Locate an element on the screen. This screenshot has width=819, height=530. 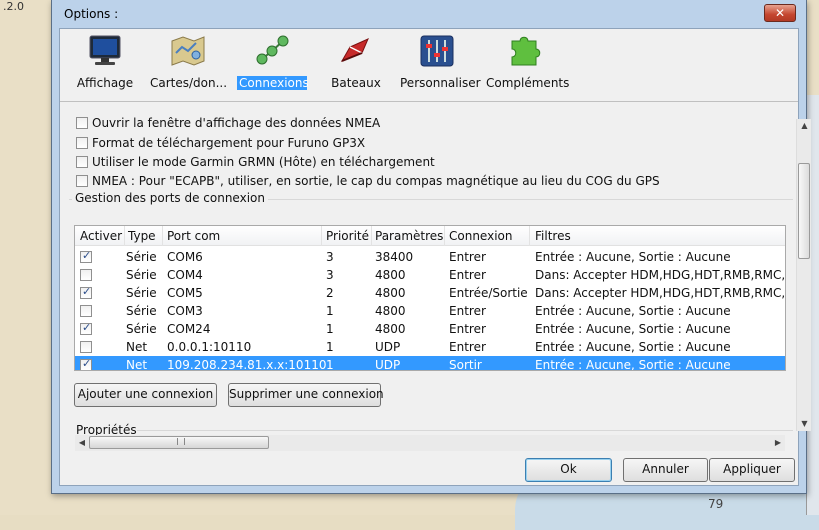
column-header: Paramètres is located at coordinates (409, 236).